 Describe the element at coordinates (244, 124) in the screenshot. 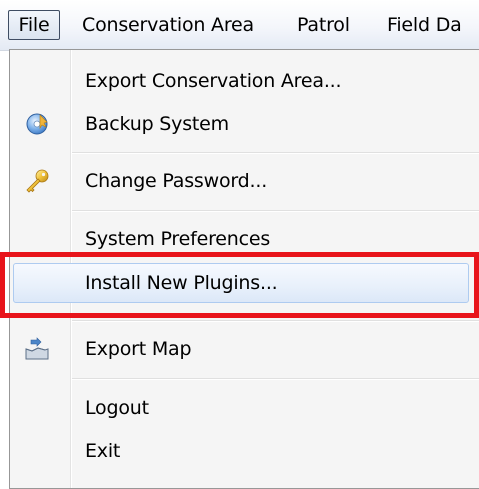

I see `menu-item-backup-system: Backup System` at that location.